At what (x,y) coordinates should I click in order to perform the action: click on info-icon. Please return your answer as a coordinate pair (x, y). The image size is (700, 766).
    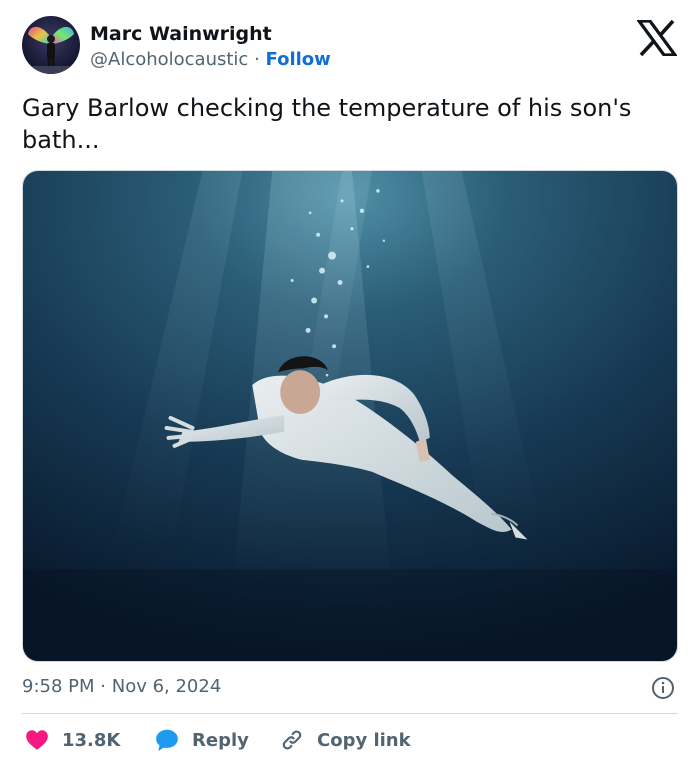
    Looking at the image, I should click on (663, 688).